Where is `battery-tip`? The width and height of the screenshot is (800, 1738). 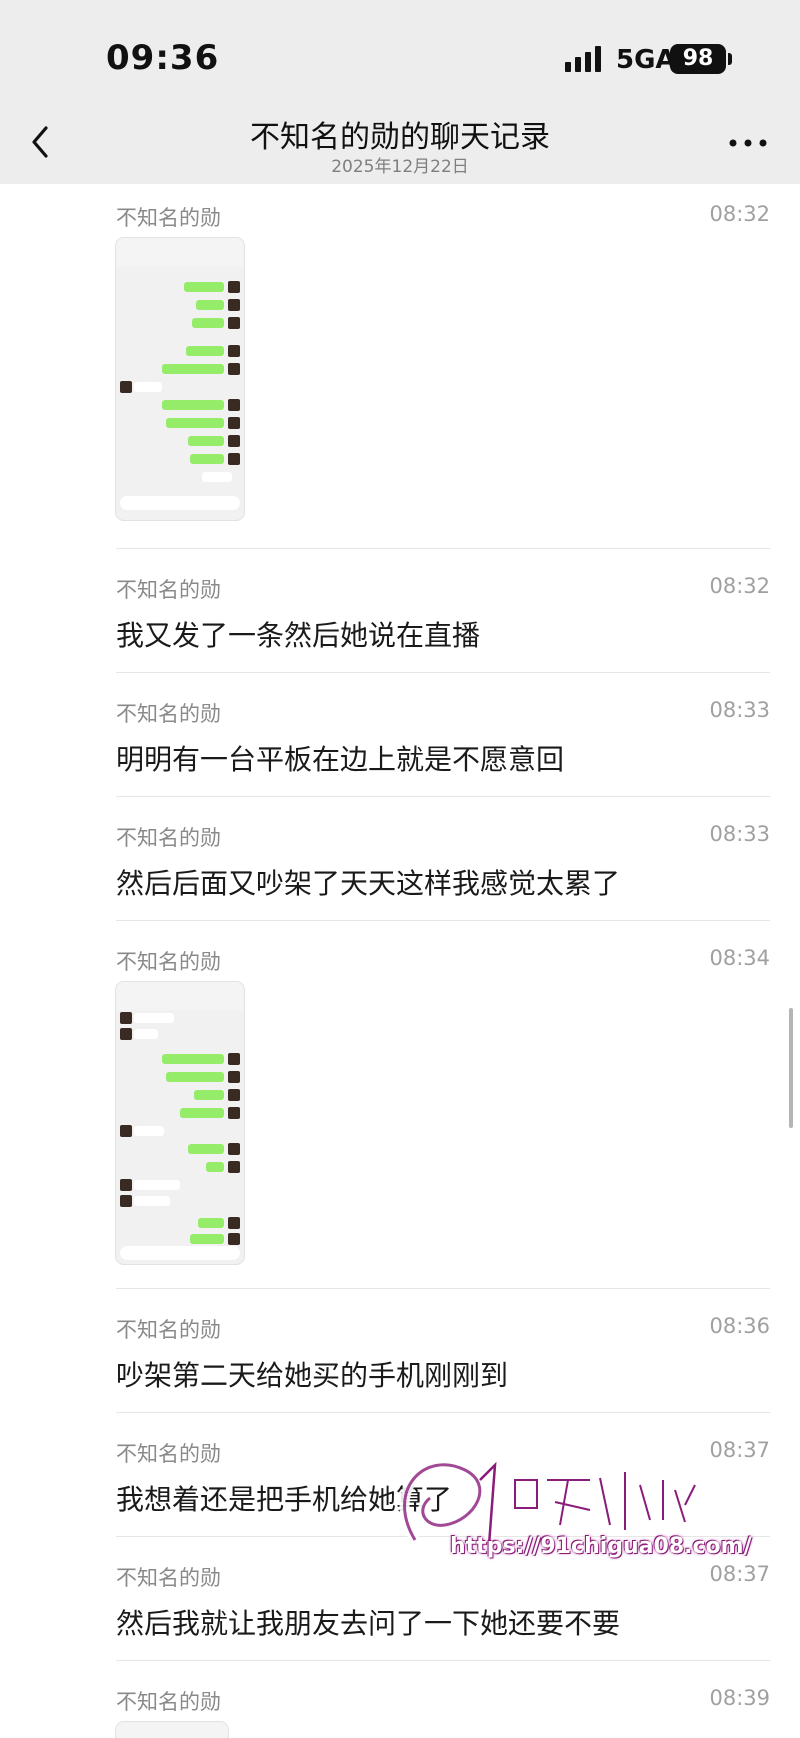 battery-tip is located at coordinates (730, 59).